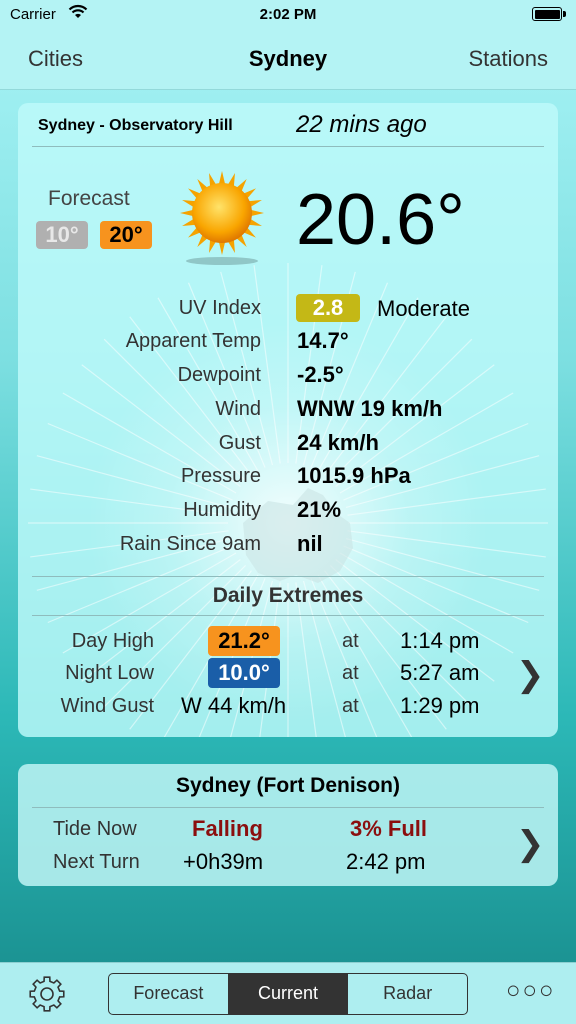 The image size is (576, 1024). What do you see at coordinates (440, 705) in the screenshot?
I see `wind-gust-time: 1:29 pm` at bounding box center [440, 705].